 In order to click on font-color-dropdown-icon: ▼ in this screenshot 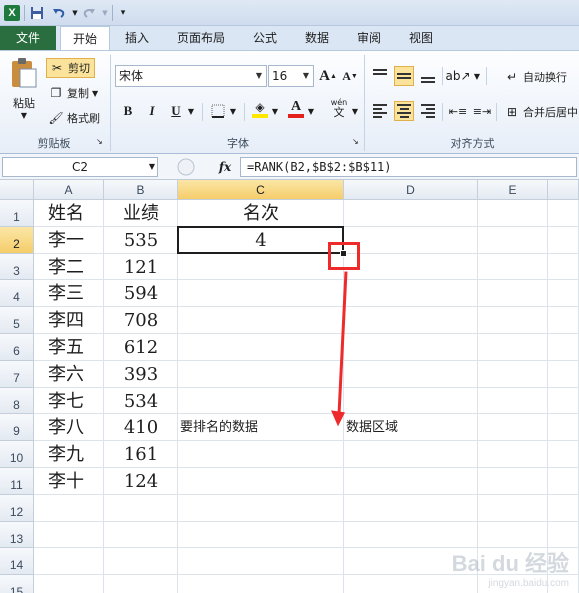, I will do `click(311, 111)`.